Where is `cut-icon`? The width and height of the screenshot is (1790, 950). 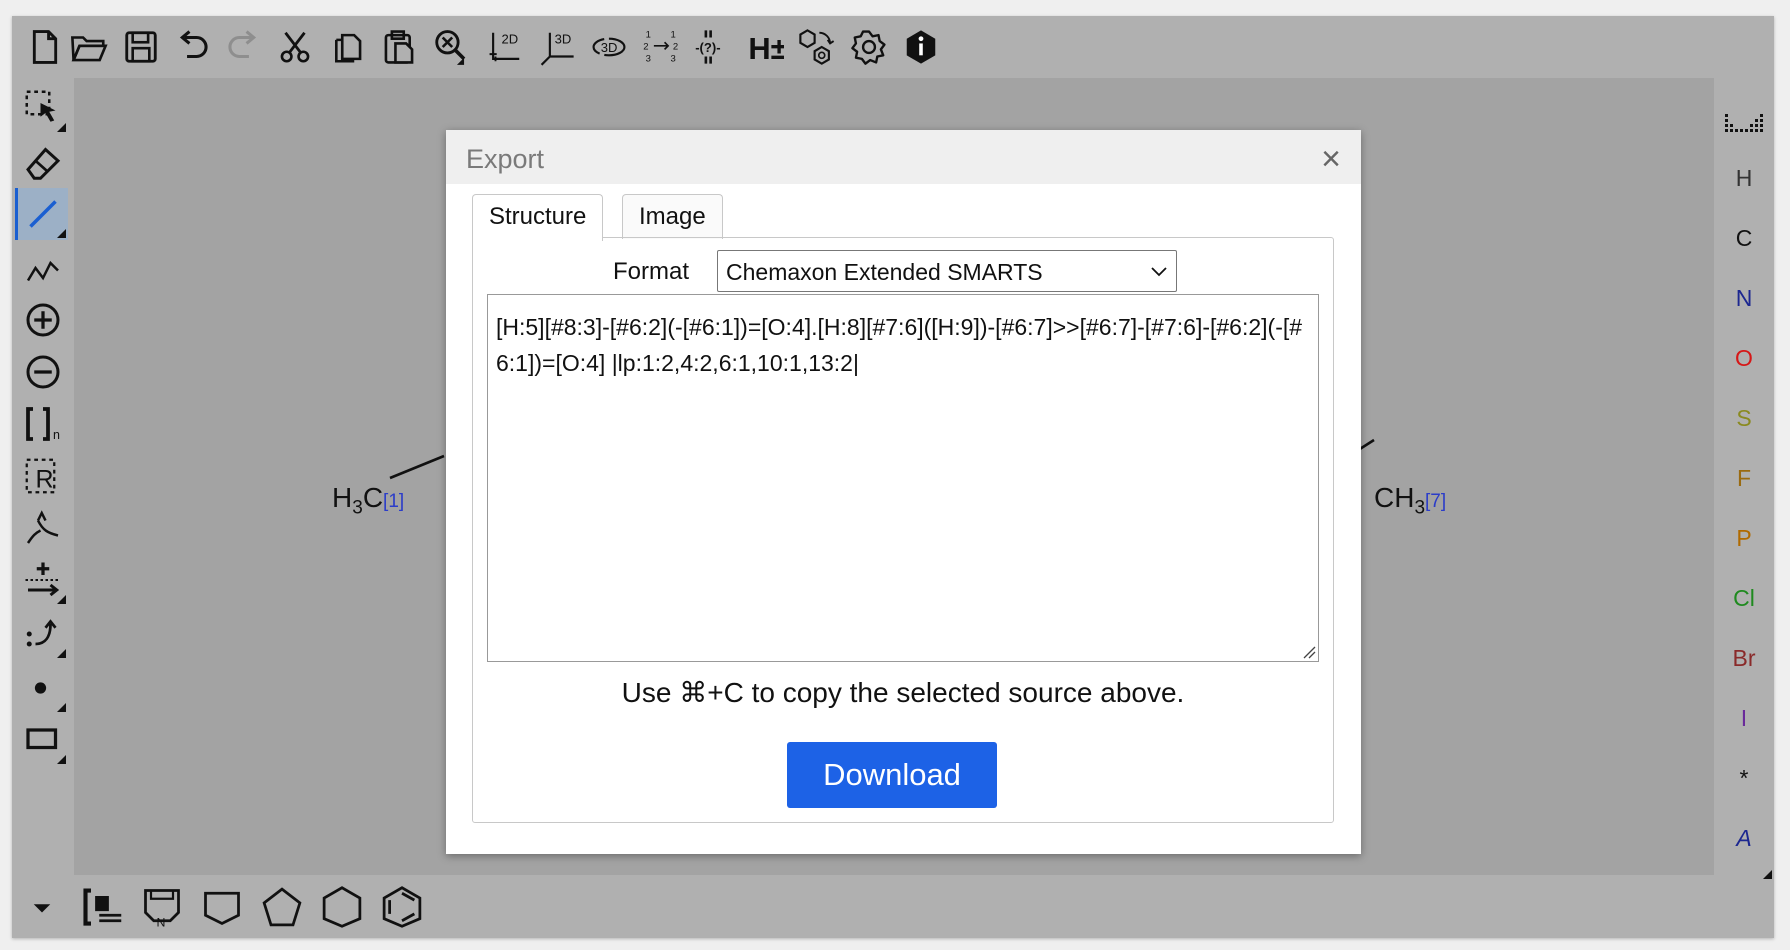
cut-icon is located at coordinates (295, 47).